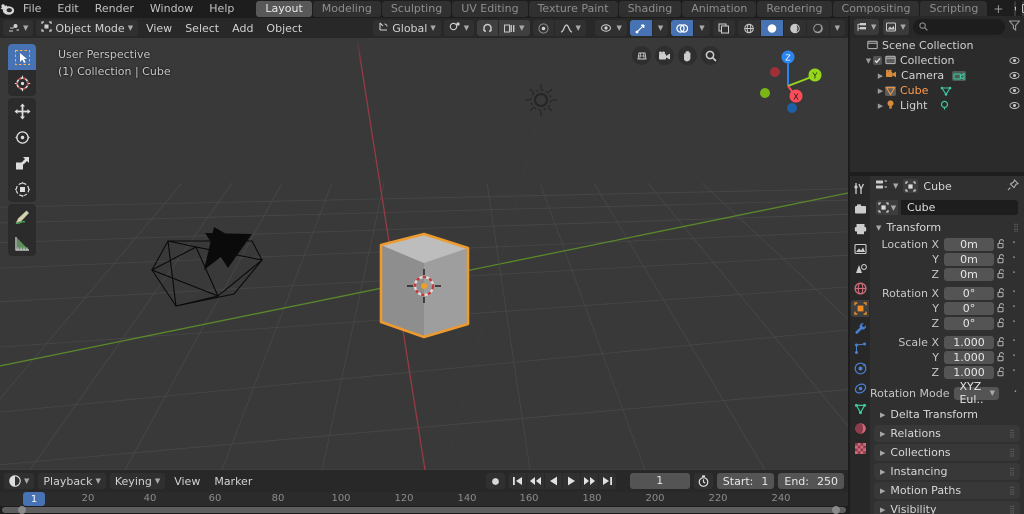 The width and height of the screenshot is (1024, 514). What do you see at coordinates (860, 228) in the screenshot?
I see `printer-icon` at bounding box center [860, 228].